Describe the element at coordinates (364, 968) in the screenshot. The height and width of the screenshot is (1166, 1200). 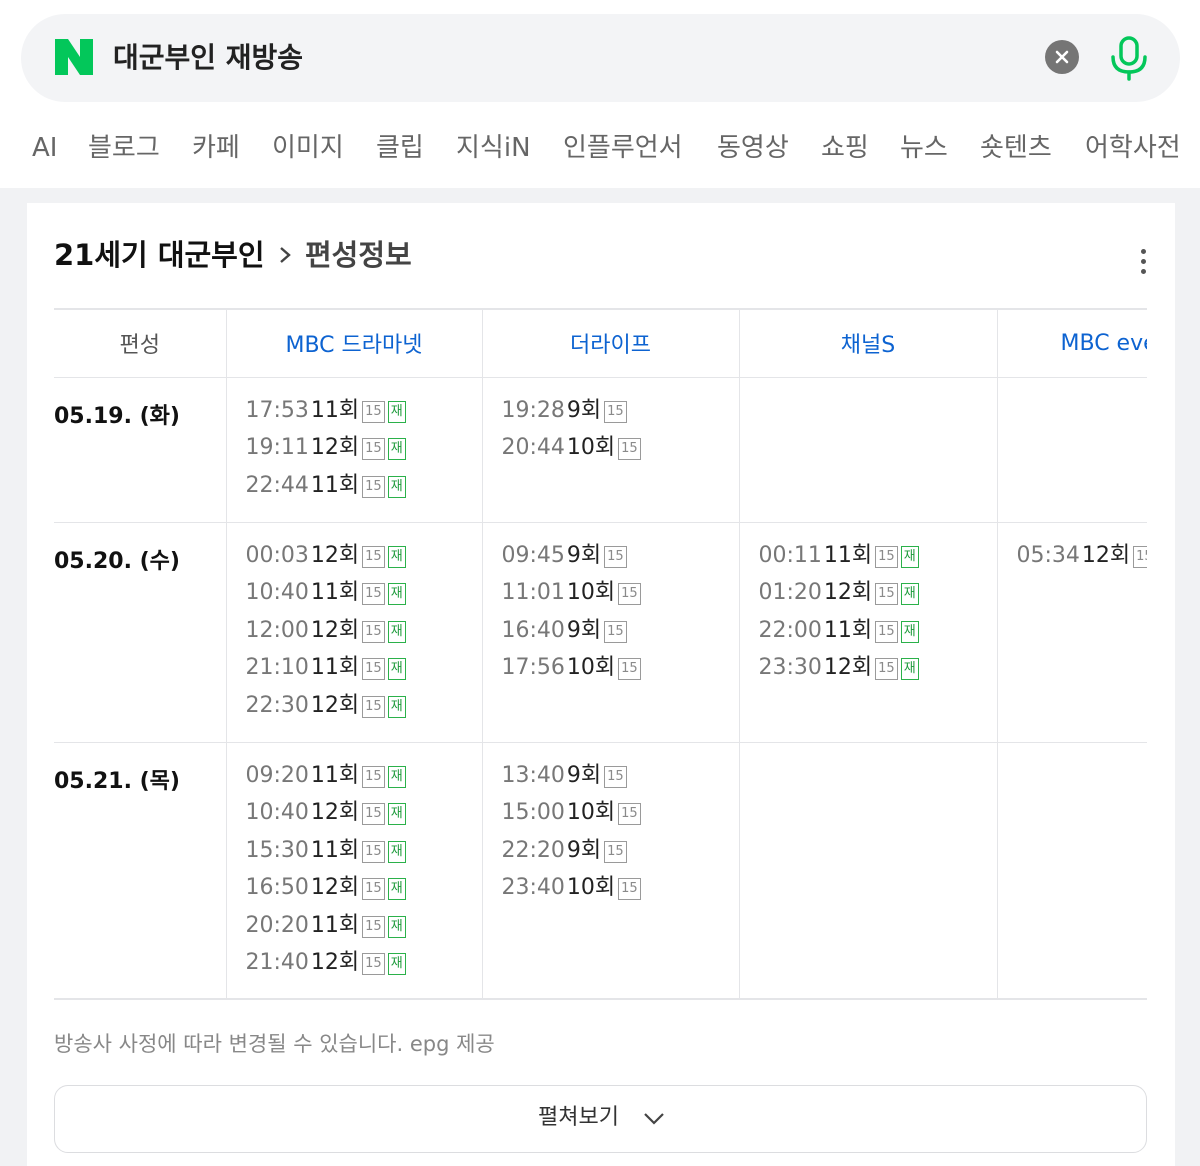
I see `broadcast-entry: 21:4012회 15 재` at that location.